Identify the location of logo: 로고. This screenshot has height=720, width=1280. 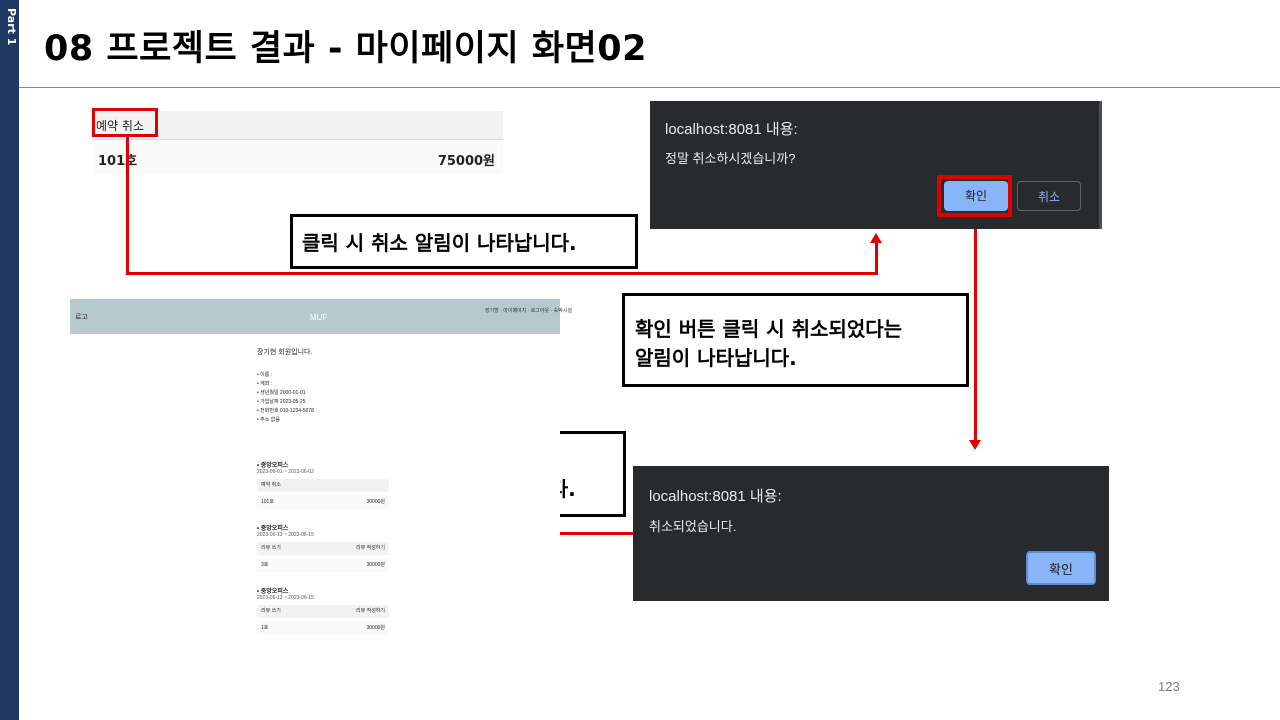
(81, 317).